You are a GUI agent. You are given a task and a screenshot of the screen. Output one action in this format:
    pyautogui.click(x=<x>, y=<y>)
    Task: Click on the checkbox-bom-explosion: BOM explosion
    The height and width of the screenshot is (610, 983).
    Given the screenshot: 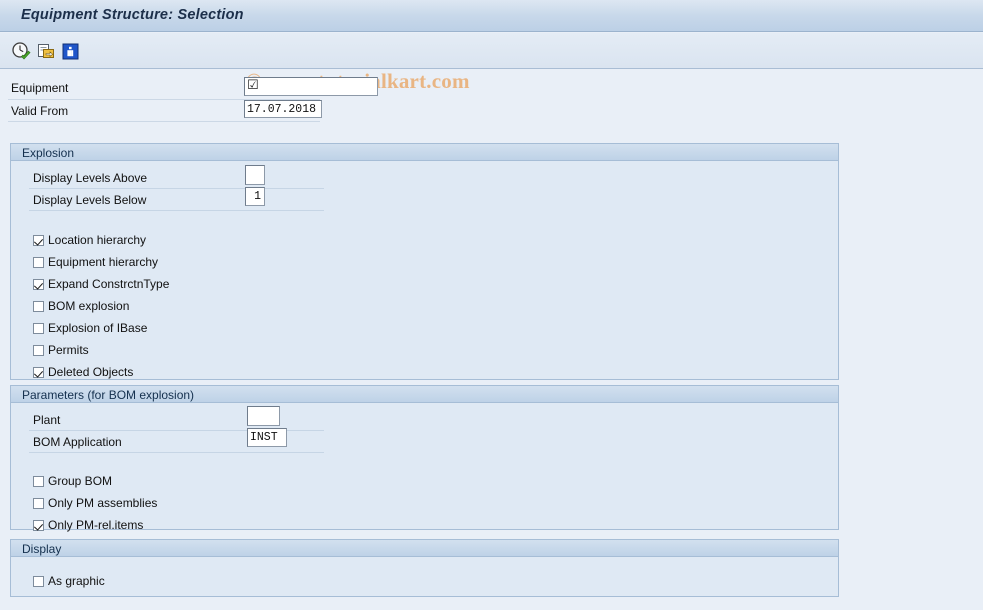 What is the action you would take?
    pyautogui.click(x=81, y=306)
    